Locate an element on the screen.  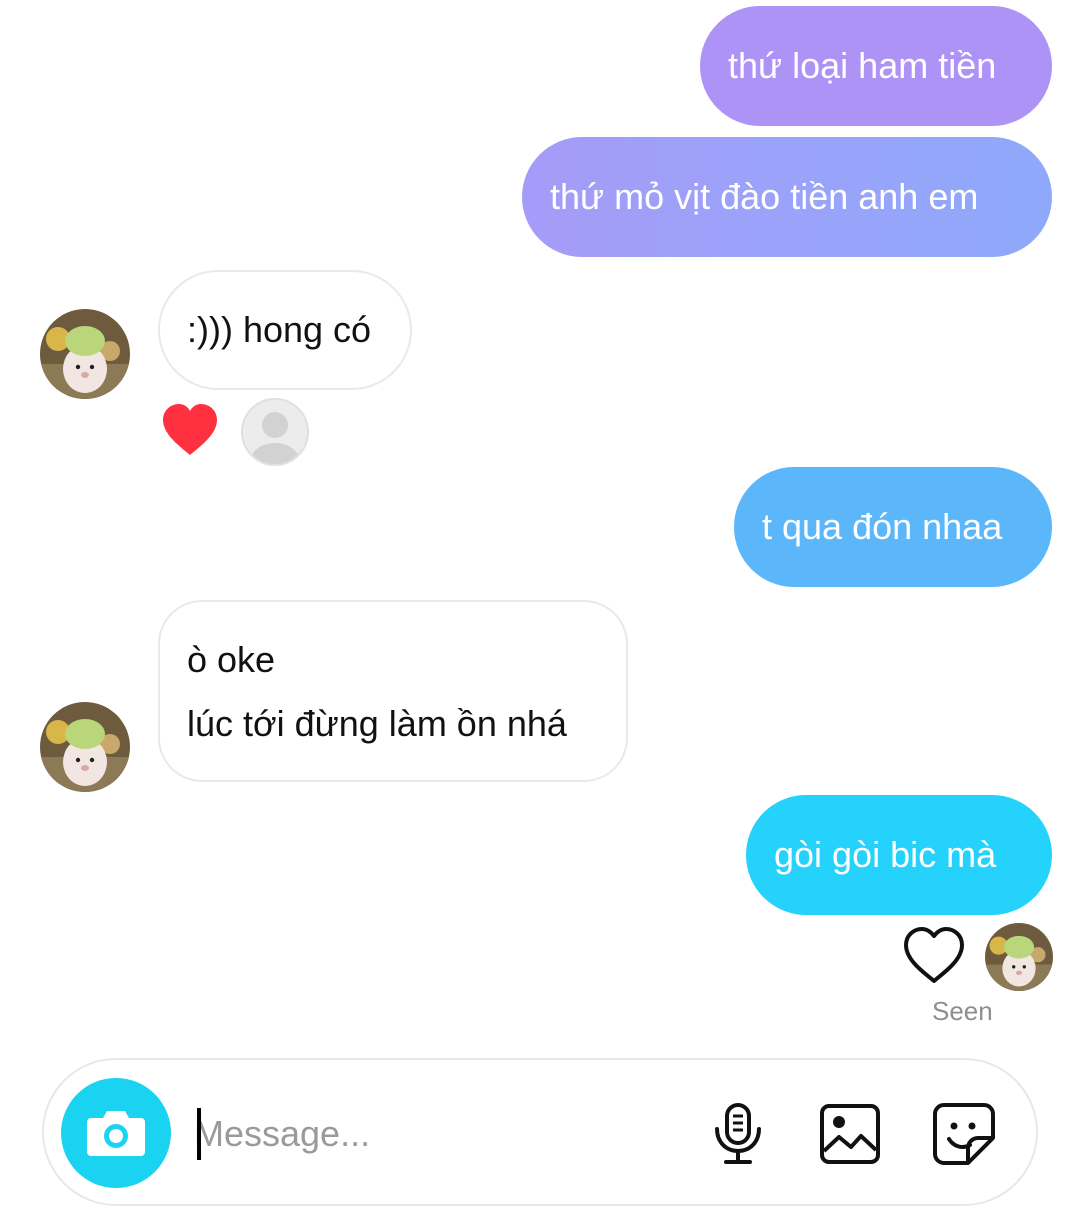
outgoing-message: gòi gòi bic mà is located at coordinates (899, 855).